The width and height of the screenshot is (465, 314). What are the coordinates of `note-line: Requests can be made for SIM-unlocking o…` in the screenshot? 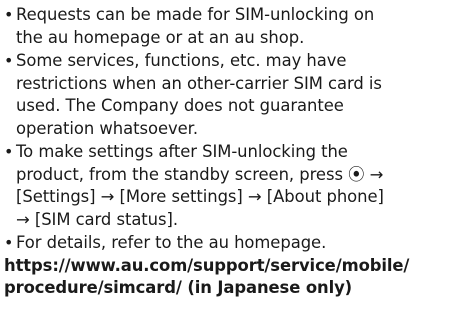 It's located at (195, 14).